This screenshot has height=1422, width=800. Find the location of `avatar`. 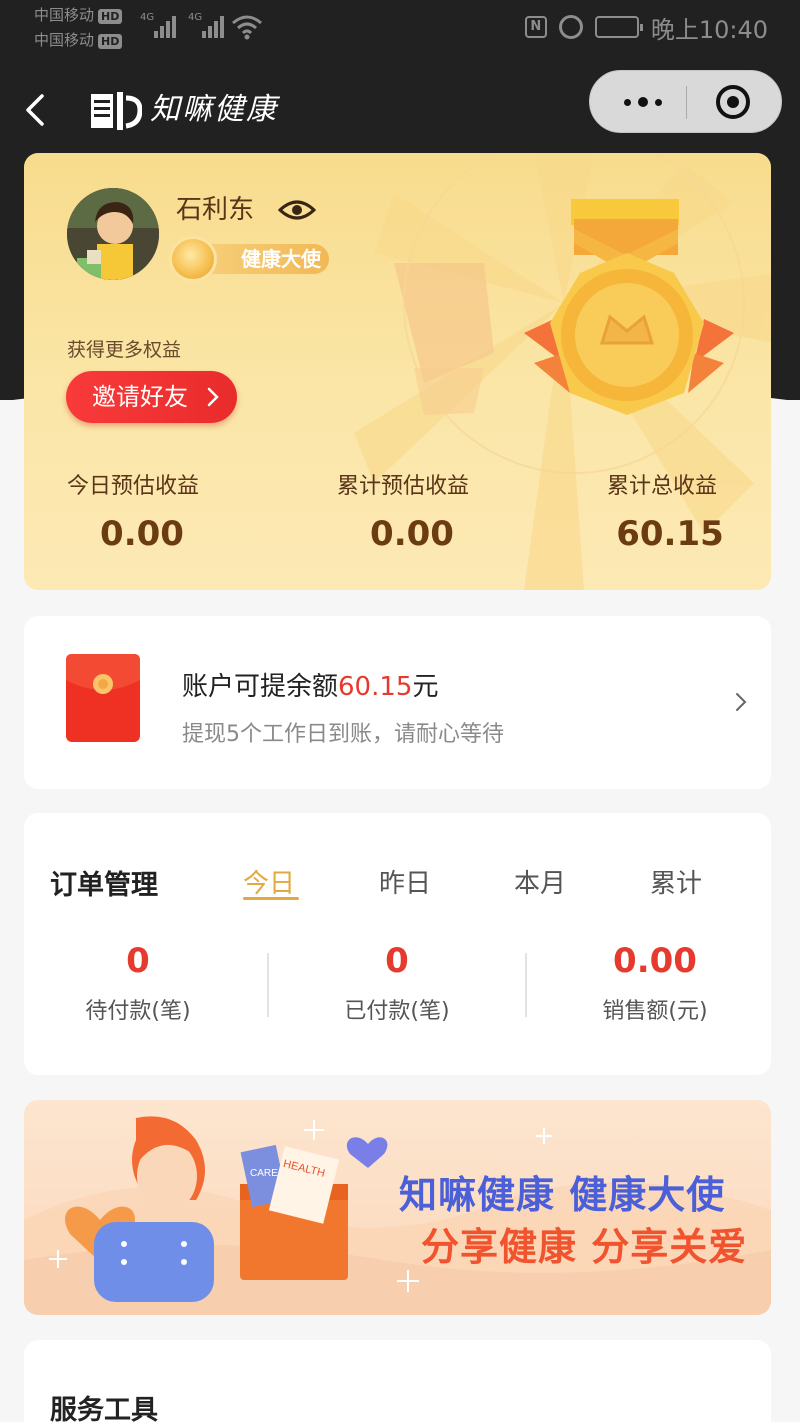

avatar is located at coordinates (113, 234).